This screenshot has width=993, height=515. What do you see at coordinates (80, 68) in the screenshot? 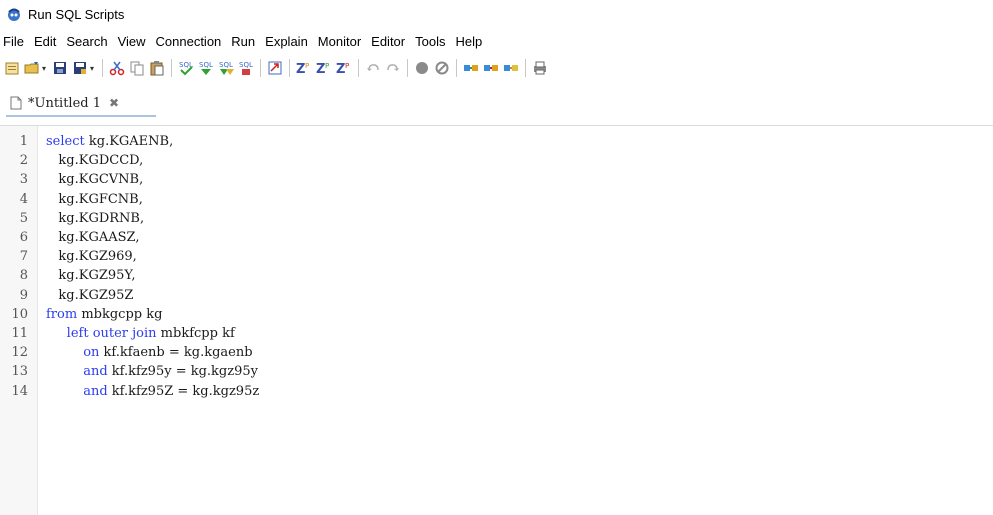
I see `save-as-icon` at bounding box center [80, 68].